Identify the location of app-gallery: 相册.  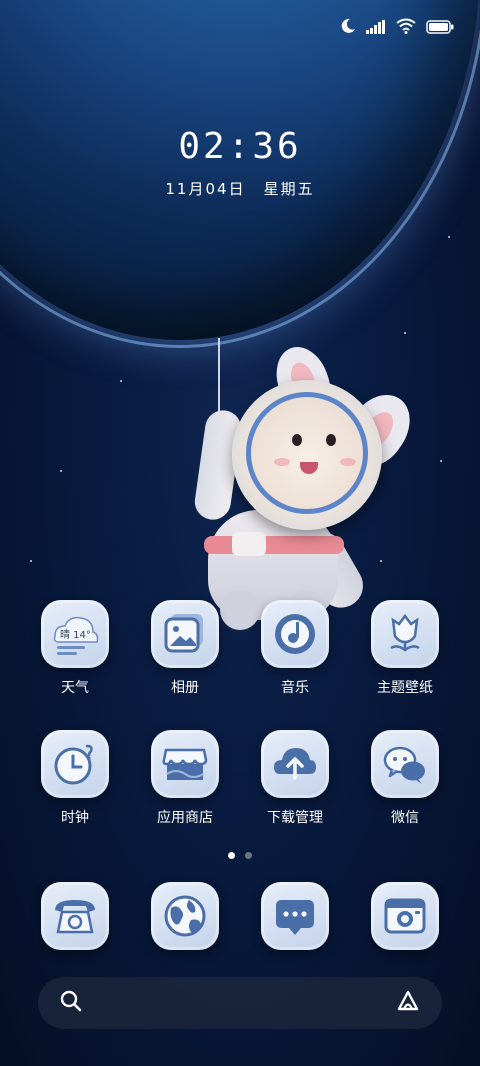
(185, 648).